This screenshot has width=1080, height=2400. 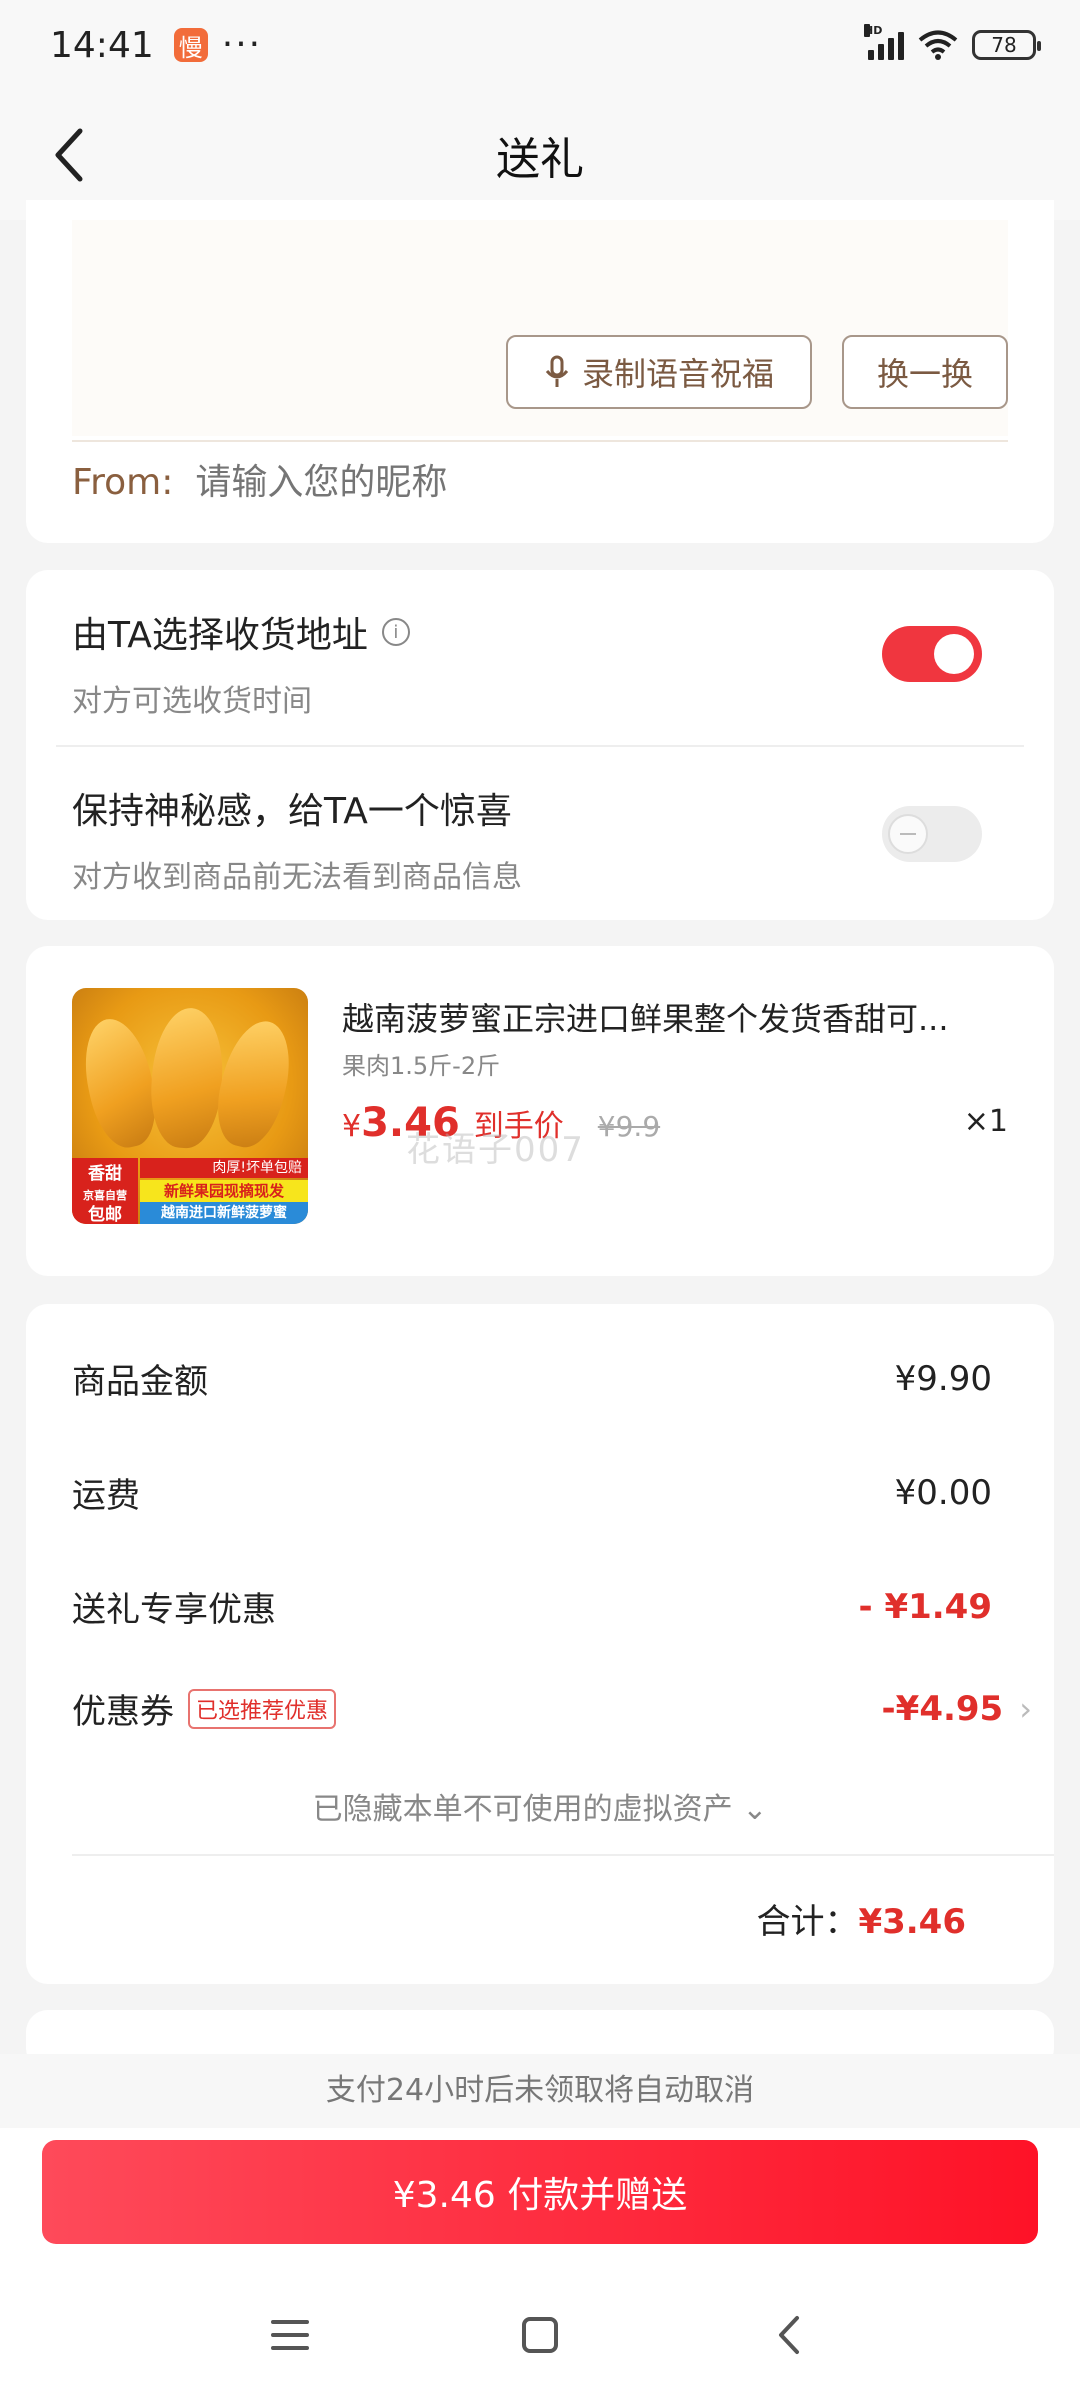 I want to click on home-icon, so click(x=540, y=2335).